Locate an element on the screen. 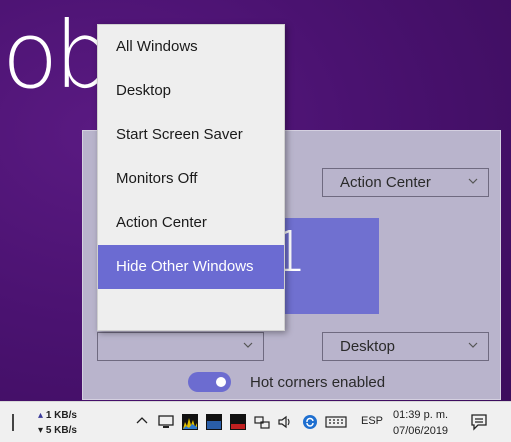 The image size is (511, 442). bottom-left-corner-select is located at coordinates (180, 346).